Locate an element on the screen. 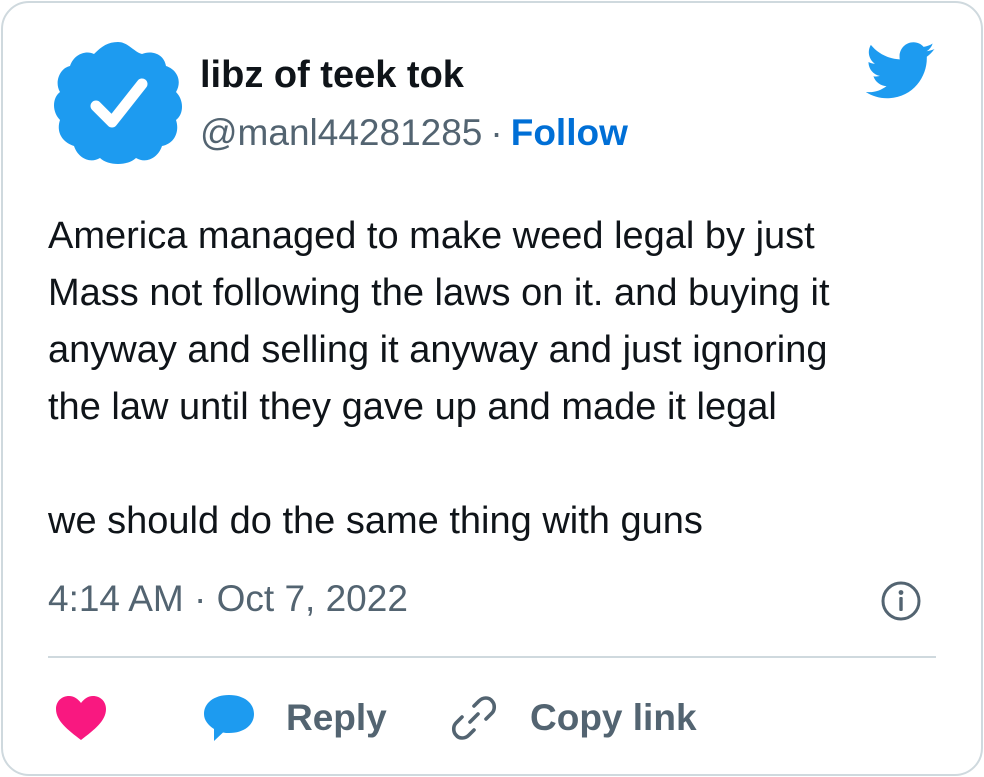 The height and width of the screenshot is (777, 984). follow-button: Follow is located at coordinates (569, 132).